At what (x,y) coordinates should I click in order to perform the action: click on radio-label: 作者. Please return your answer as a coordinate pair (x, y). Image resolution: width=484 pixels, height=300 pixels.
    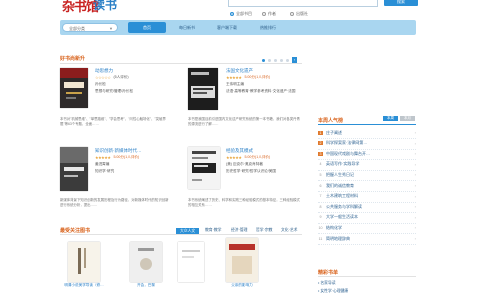
    Looking at the image, I should click on (272, 13).